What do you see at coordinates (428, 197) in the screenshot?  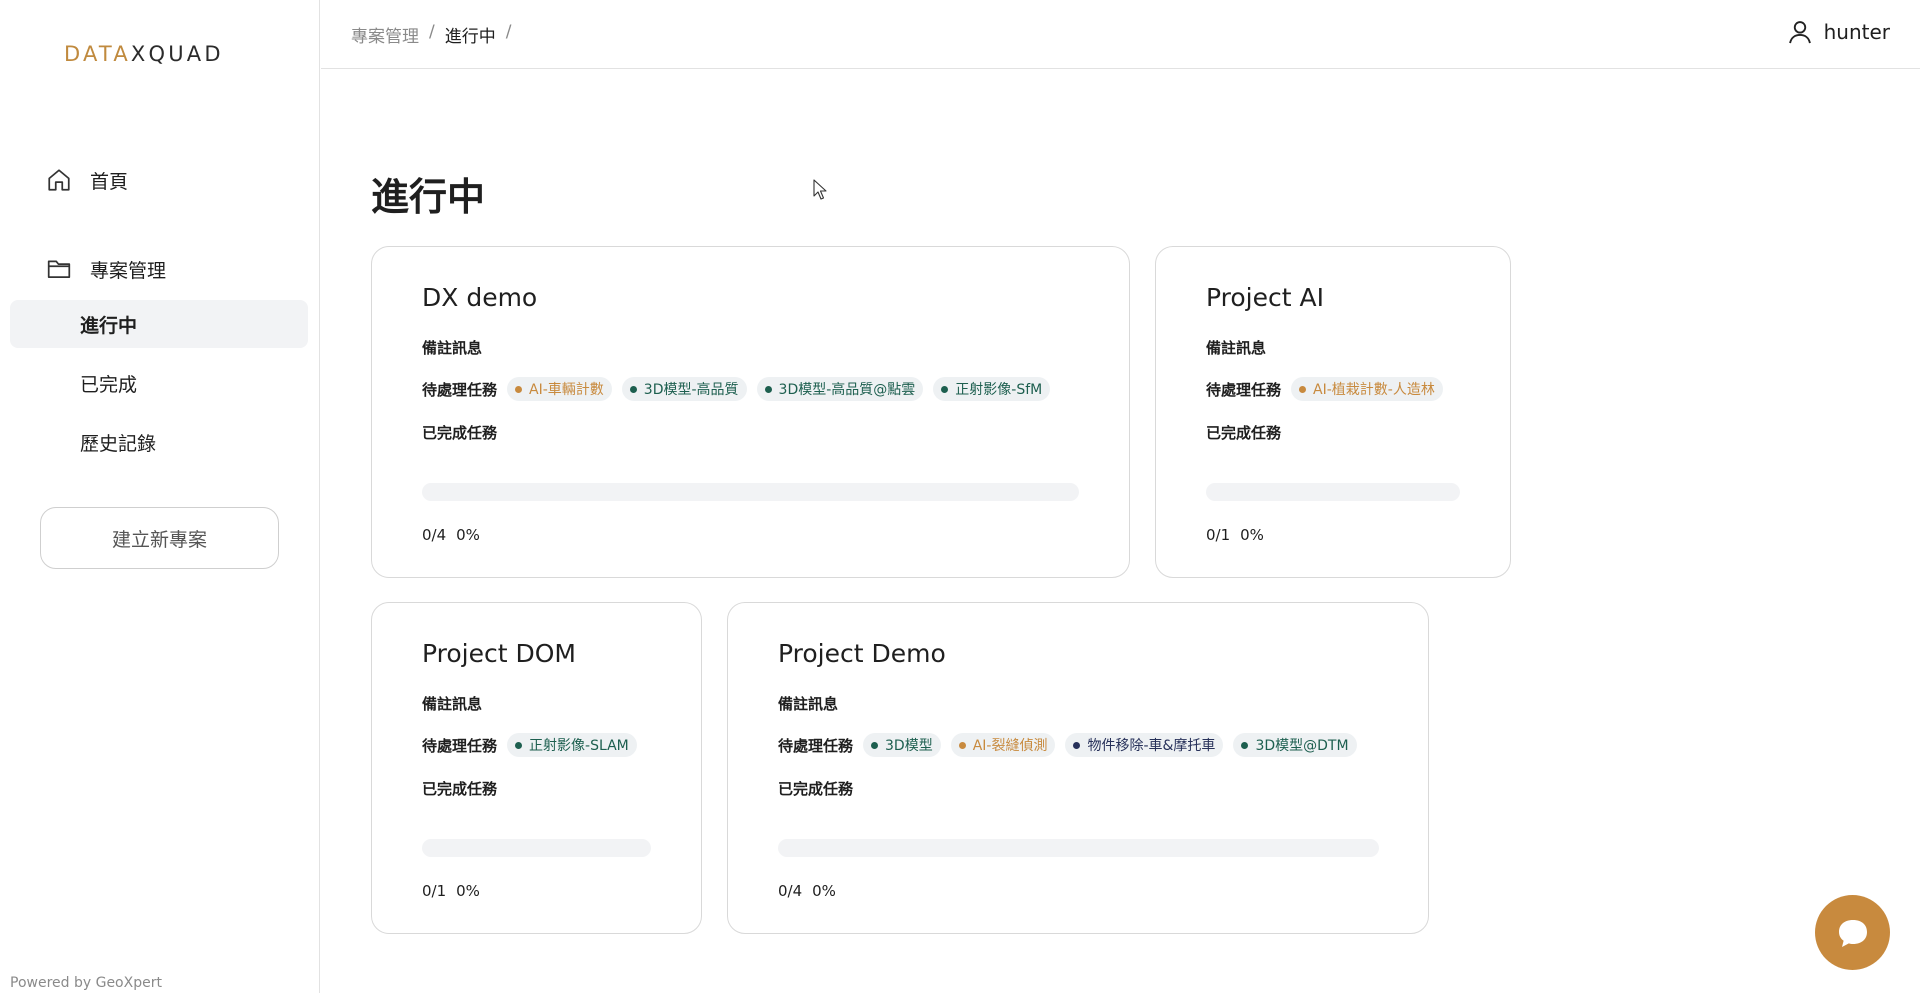 I see `page-title: 進行中` at bounding box center [428, 197].